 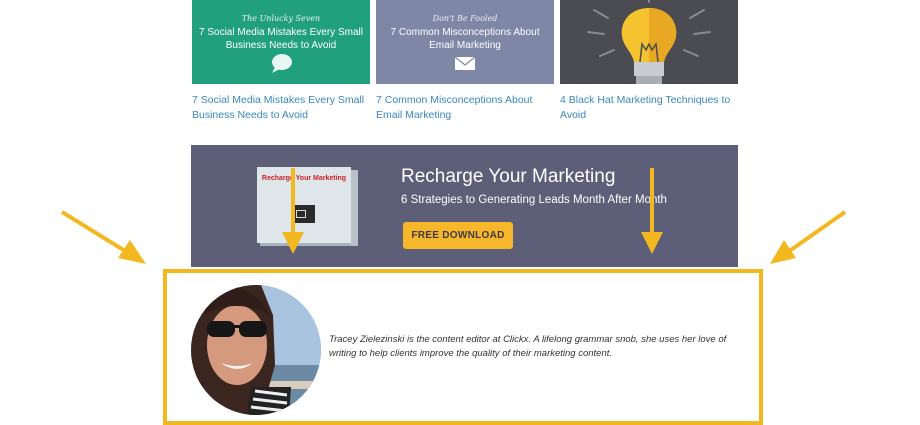 I want to click on ebook-title: Recharge Your Marketing, so click(x=304, y=178).